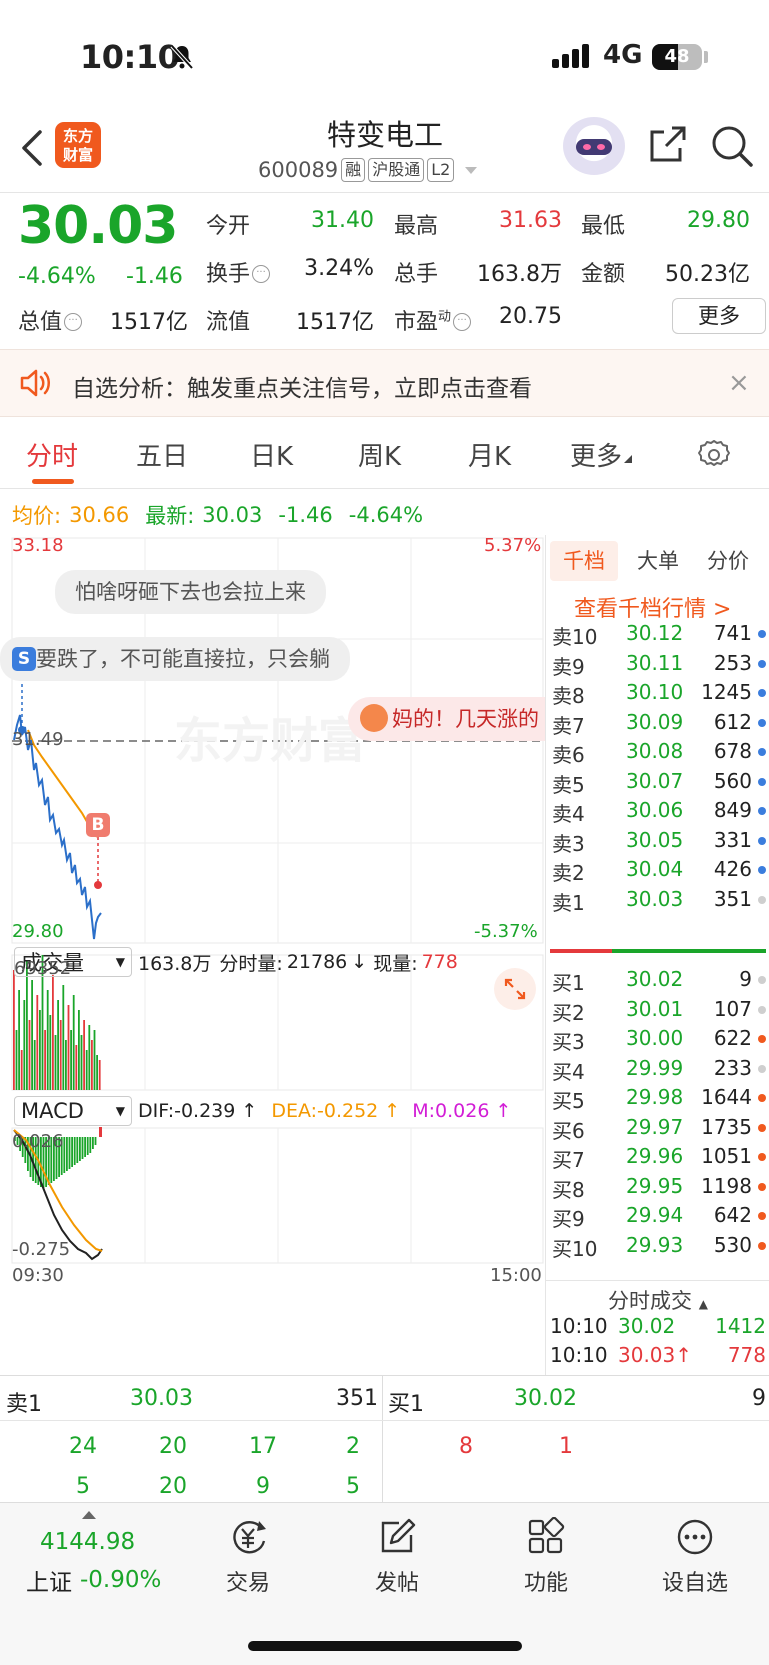 The height and width of the screenshot is (1665, 769). What do you see at coordinates (659, 1098) in the screenshot?
I see `order-book-row: 买5 29.98 1644` at bounding box center [659, 1098].